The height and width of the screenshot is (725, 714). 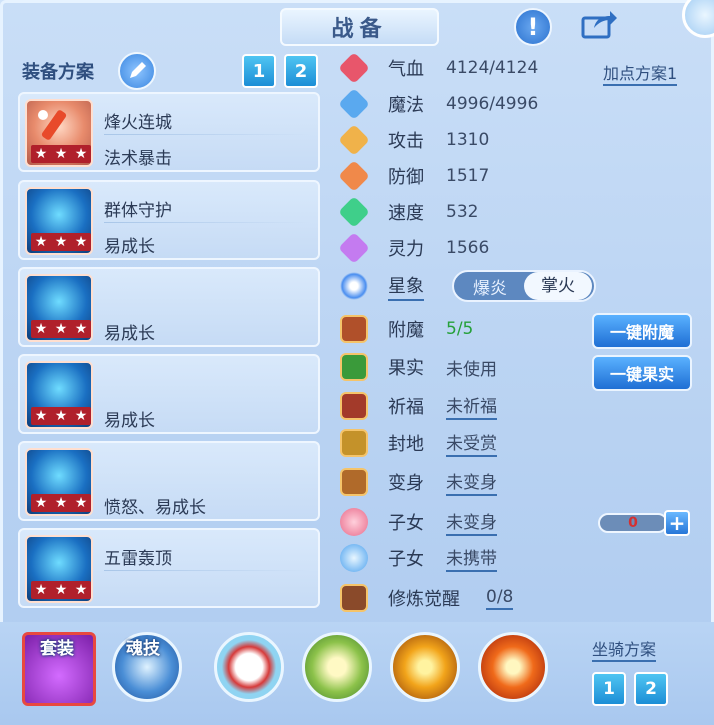 I want to click on equipment-slot-4: ★ ★ ★ 易成长, so click(x=169, y=394).